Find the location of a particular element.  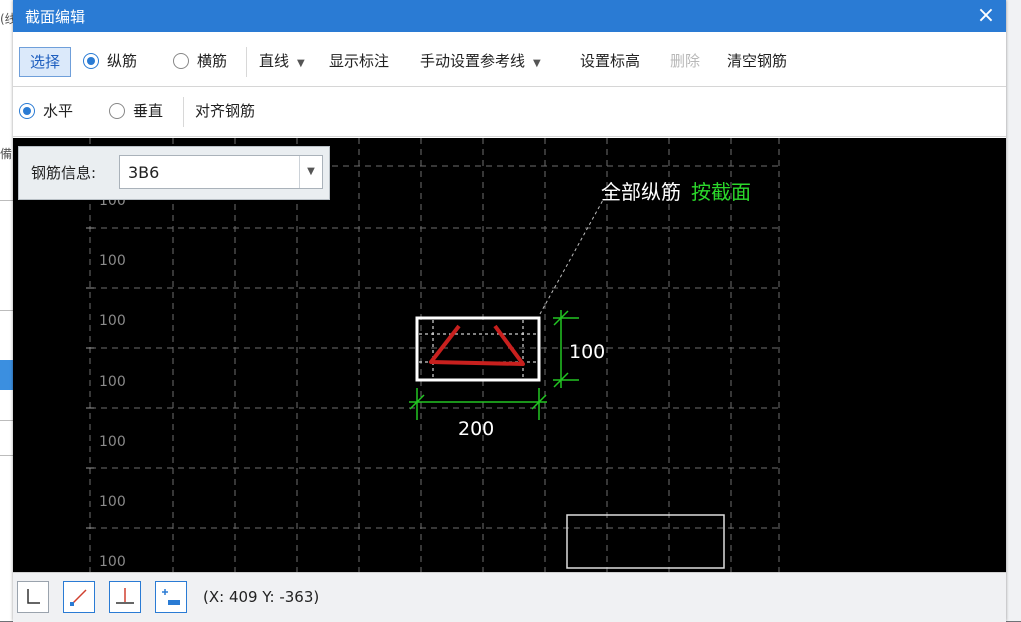

snap-line-icon is located at coordinates (78, 597).